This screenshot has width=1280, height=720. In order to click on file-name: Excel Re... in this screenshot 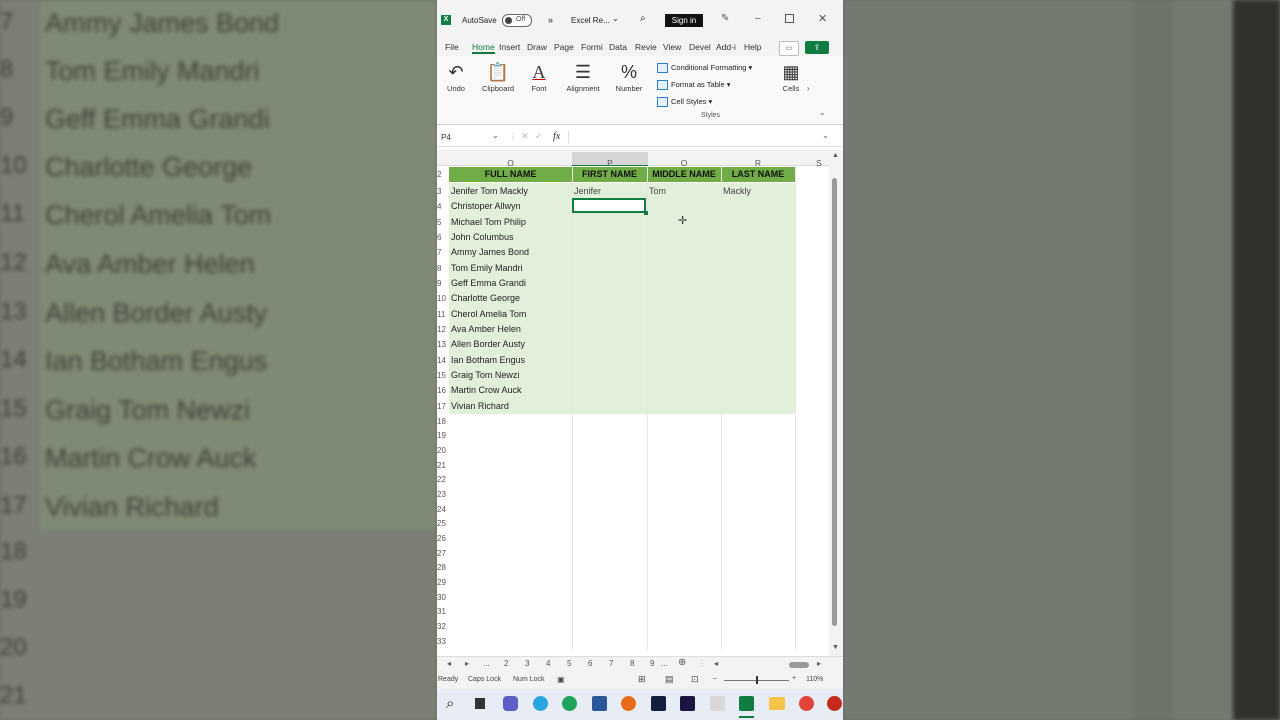, I will do `click(590, 20)`.